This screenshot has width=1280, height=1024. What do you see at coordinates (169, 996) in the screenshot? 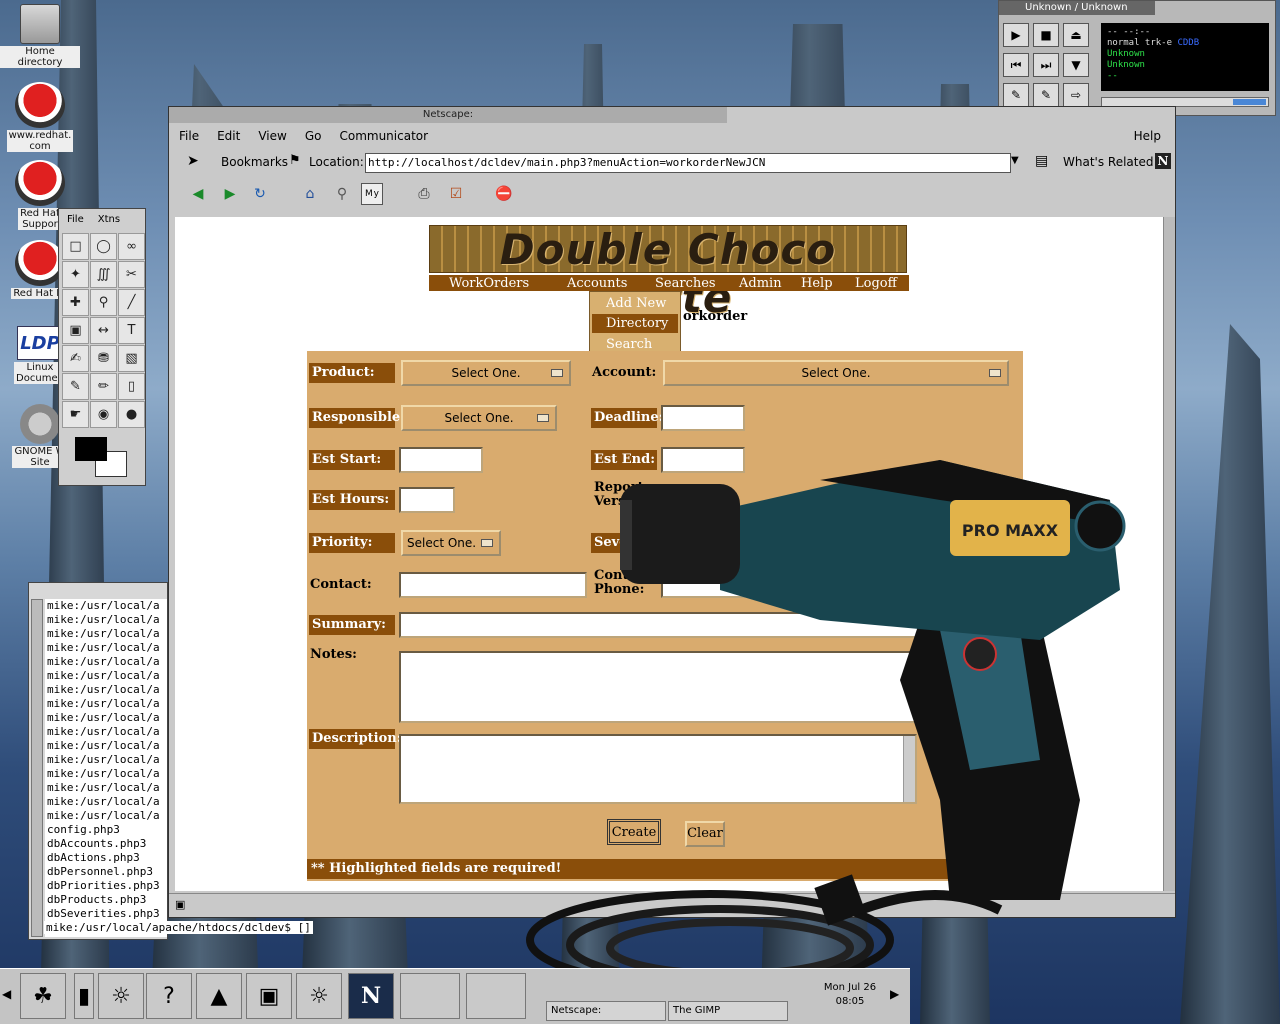
I see `help-icon: ?` at bounding box center [169, 996].